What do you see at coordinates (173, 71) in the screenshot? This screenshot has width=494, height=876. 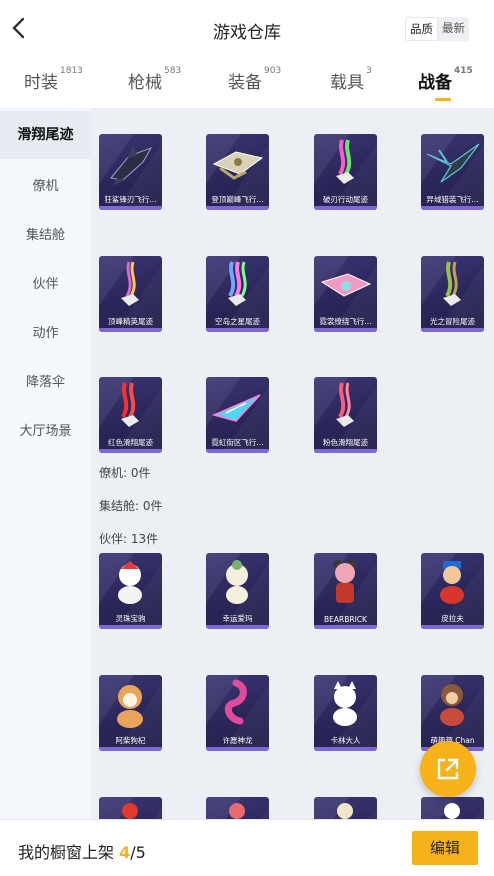 I see `tab-count: 583` at bounding box center [173, 71].